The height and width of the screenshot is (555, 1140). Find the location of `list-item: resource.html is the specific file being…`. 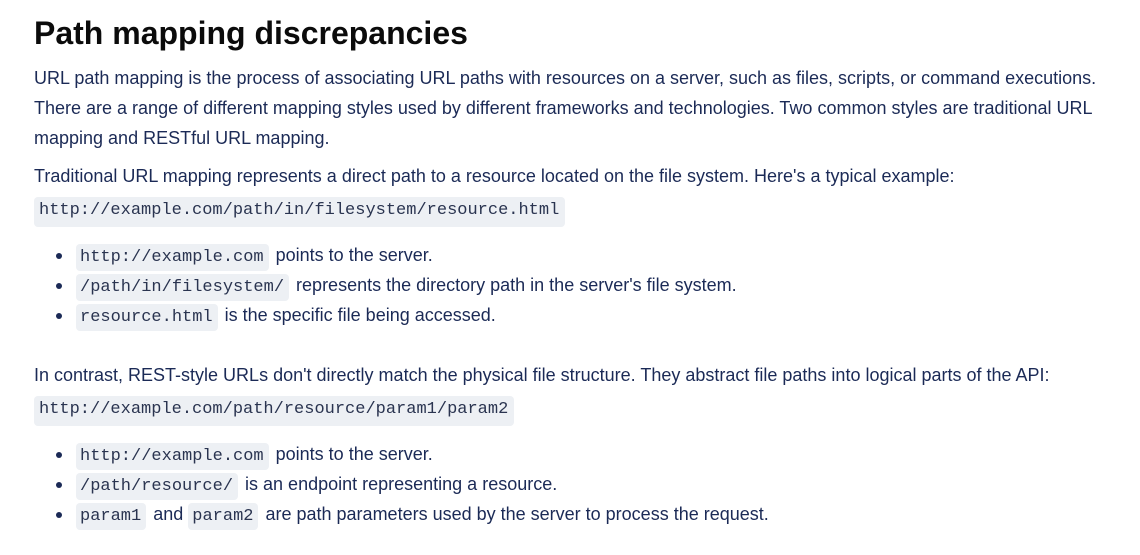

list-item: resource.html is the specific file being… is located at coordinates (590, 315).